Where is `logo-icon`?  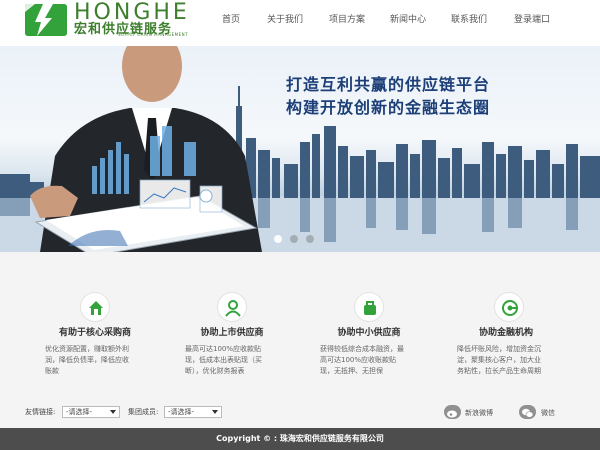
logo-icon is located at coordinates (46, 20).